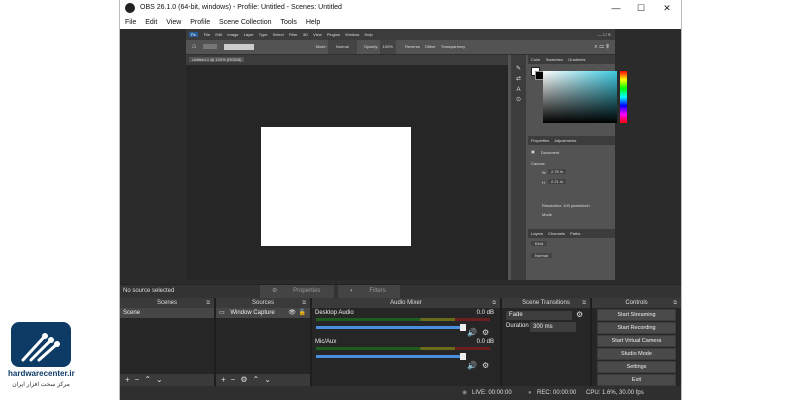 The image size is (800, 400). Describe the element at coordinates (173, 22) in the screenshot. I see `menu-view: View` at that location.